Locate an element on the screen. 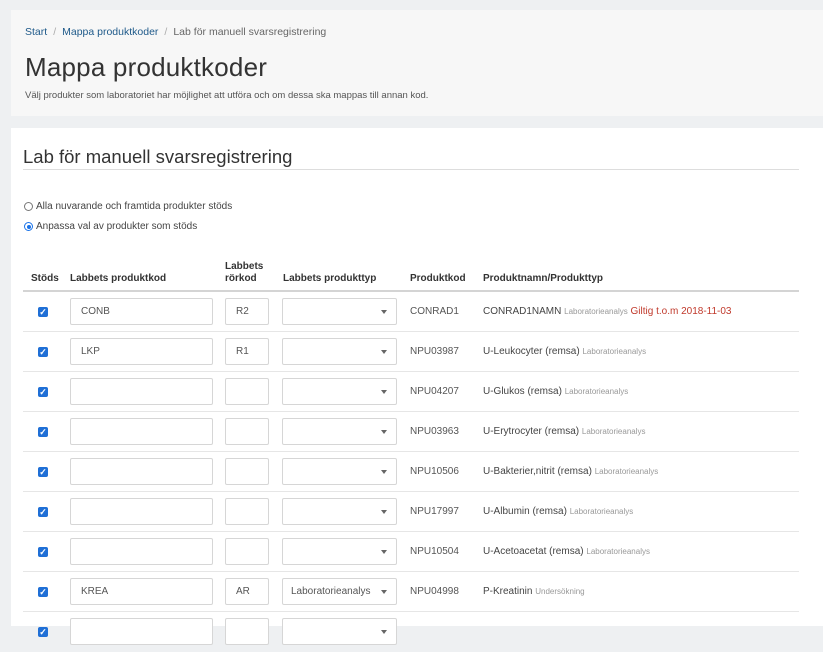  product-name: U-Bakterier,nitrit (remsa) is located at coordinates (537, 471).